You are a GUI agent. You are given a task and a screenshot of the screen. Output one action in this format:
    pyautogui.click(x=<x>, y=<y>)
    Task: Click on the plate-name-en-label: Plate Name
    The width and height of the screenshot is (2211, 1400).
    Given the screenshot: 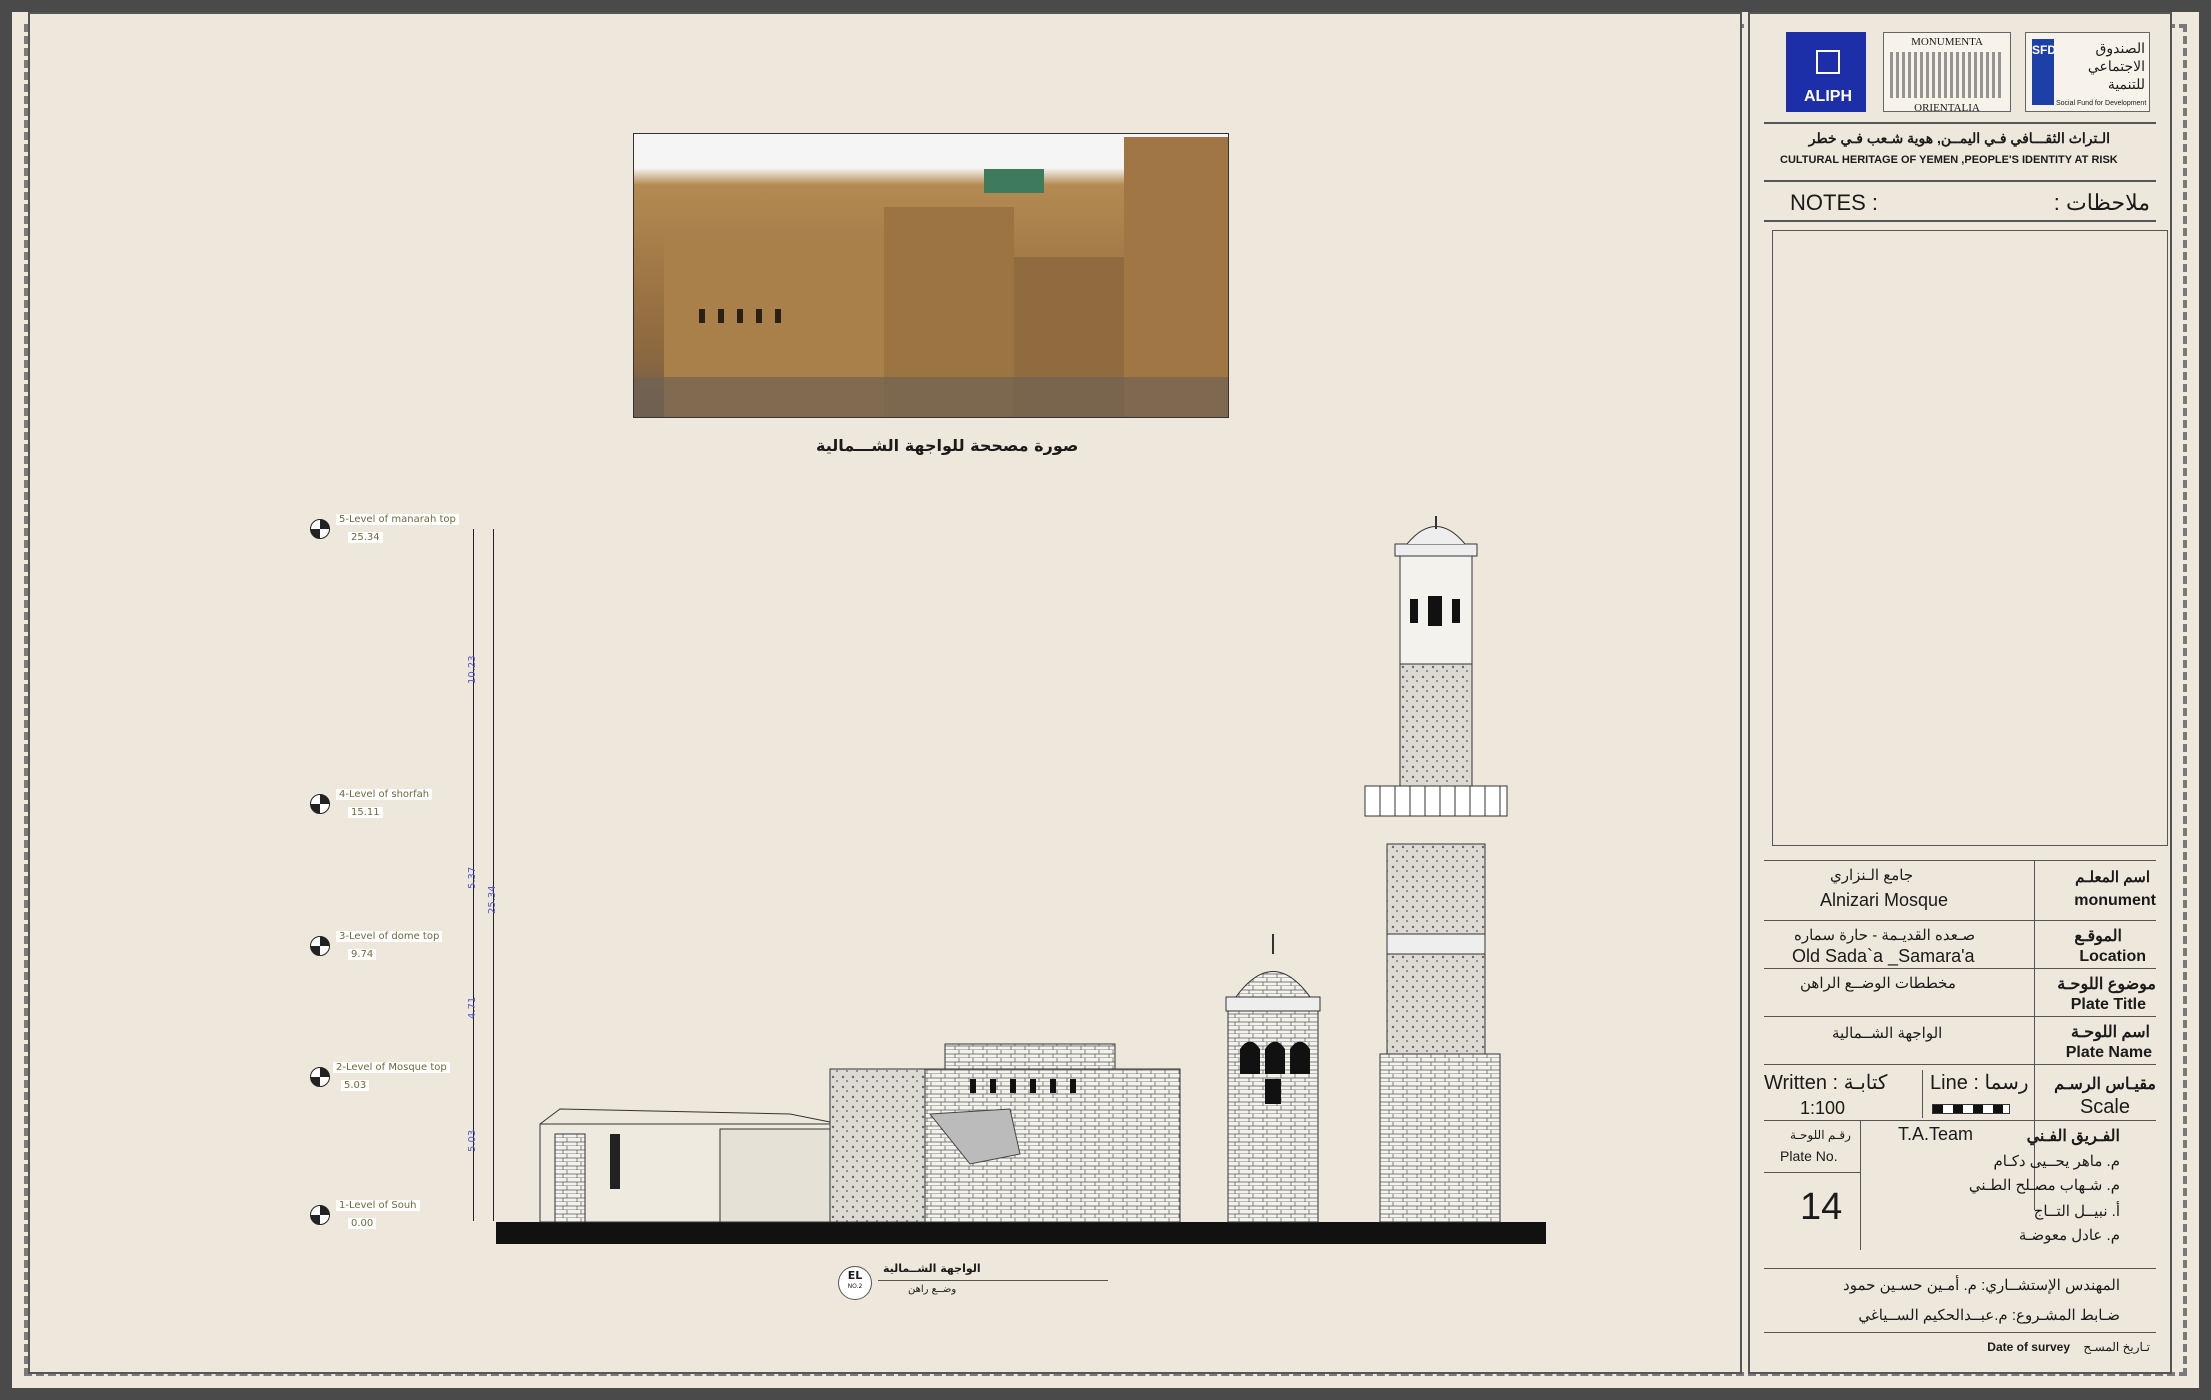 What is the action you would take?
    pyautogui.click(x=2108, y=1052)
    